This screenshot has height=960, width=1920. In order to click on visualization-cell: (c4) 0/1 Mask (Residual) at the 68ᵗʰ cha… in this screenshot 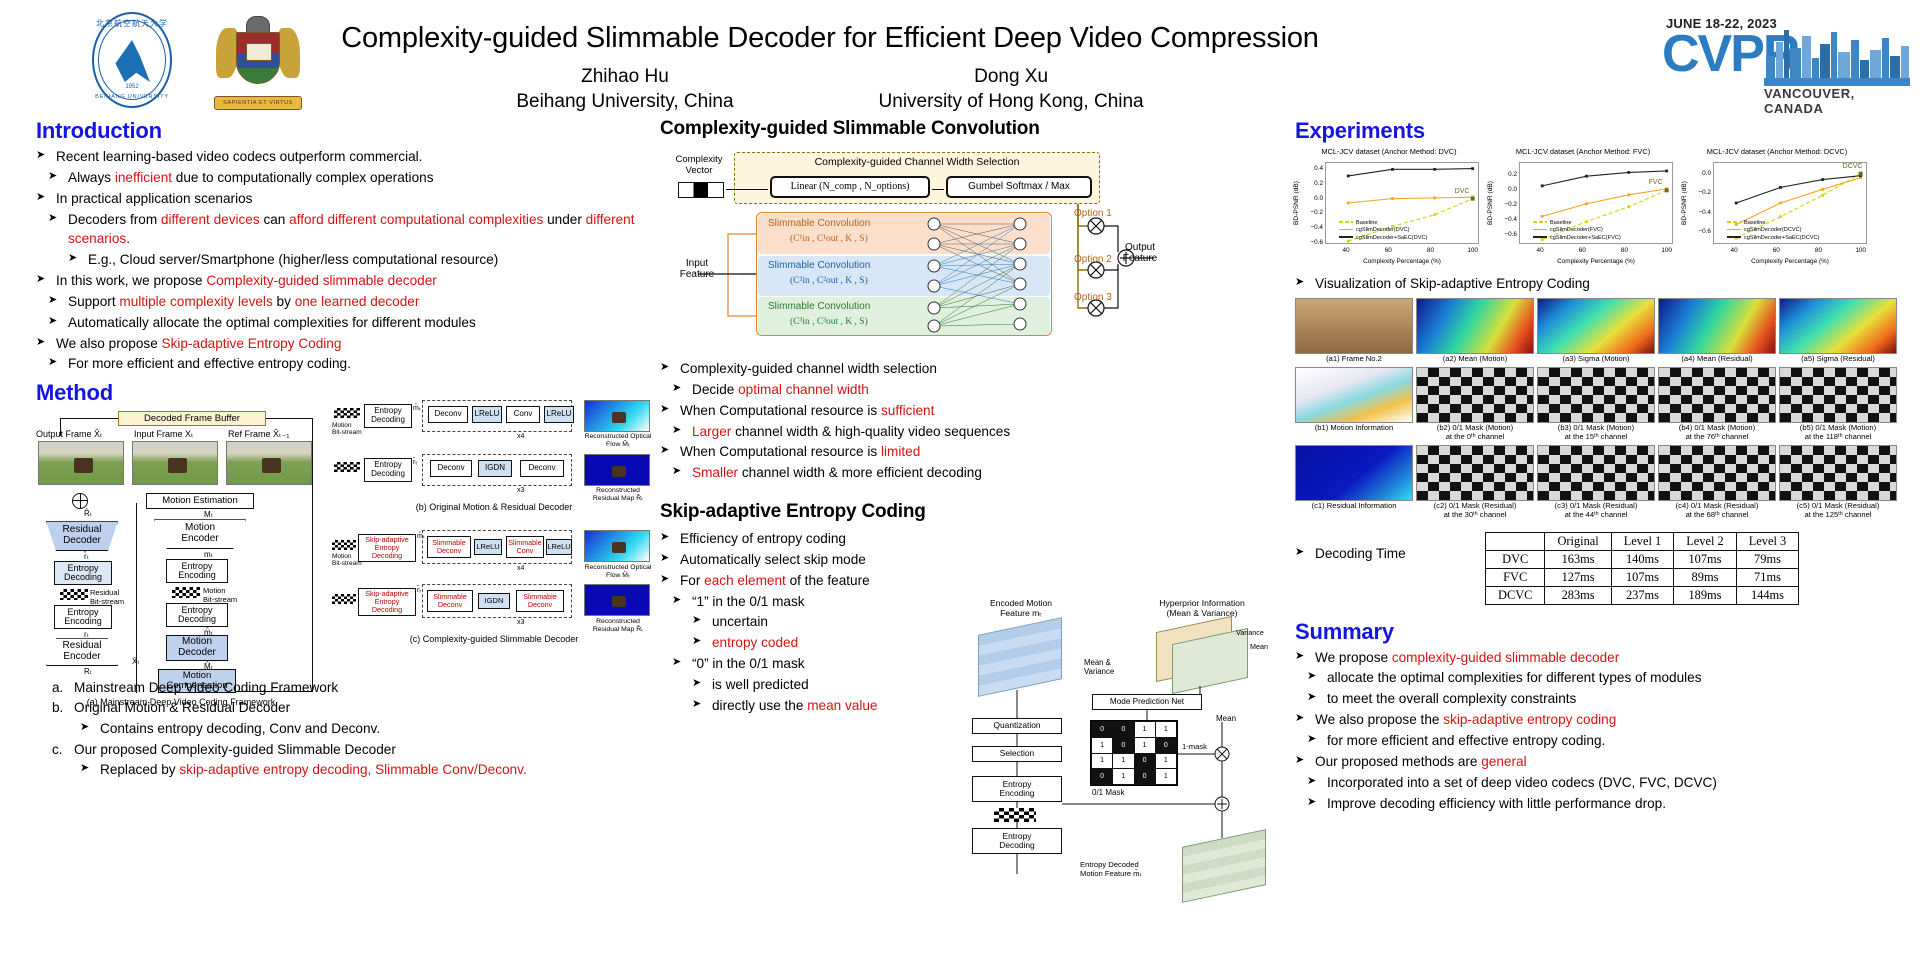, I will do `click(1717, 482)`.